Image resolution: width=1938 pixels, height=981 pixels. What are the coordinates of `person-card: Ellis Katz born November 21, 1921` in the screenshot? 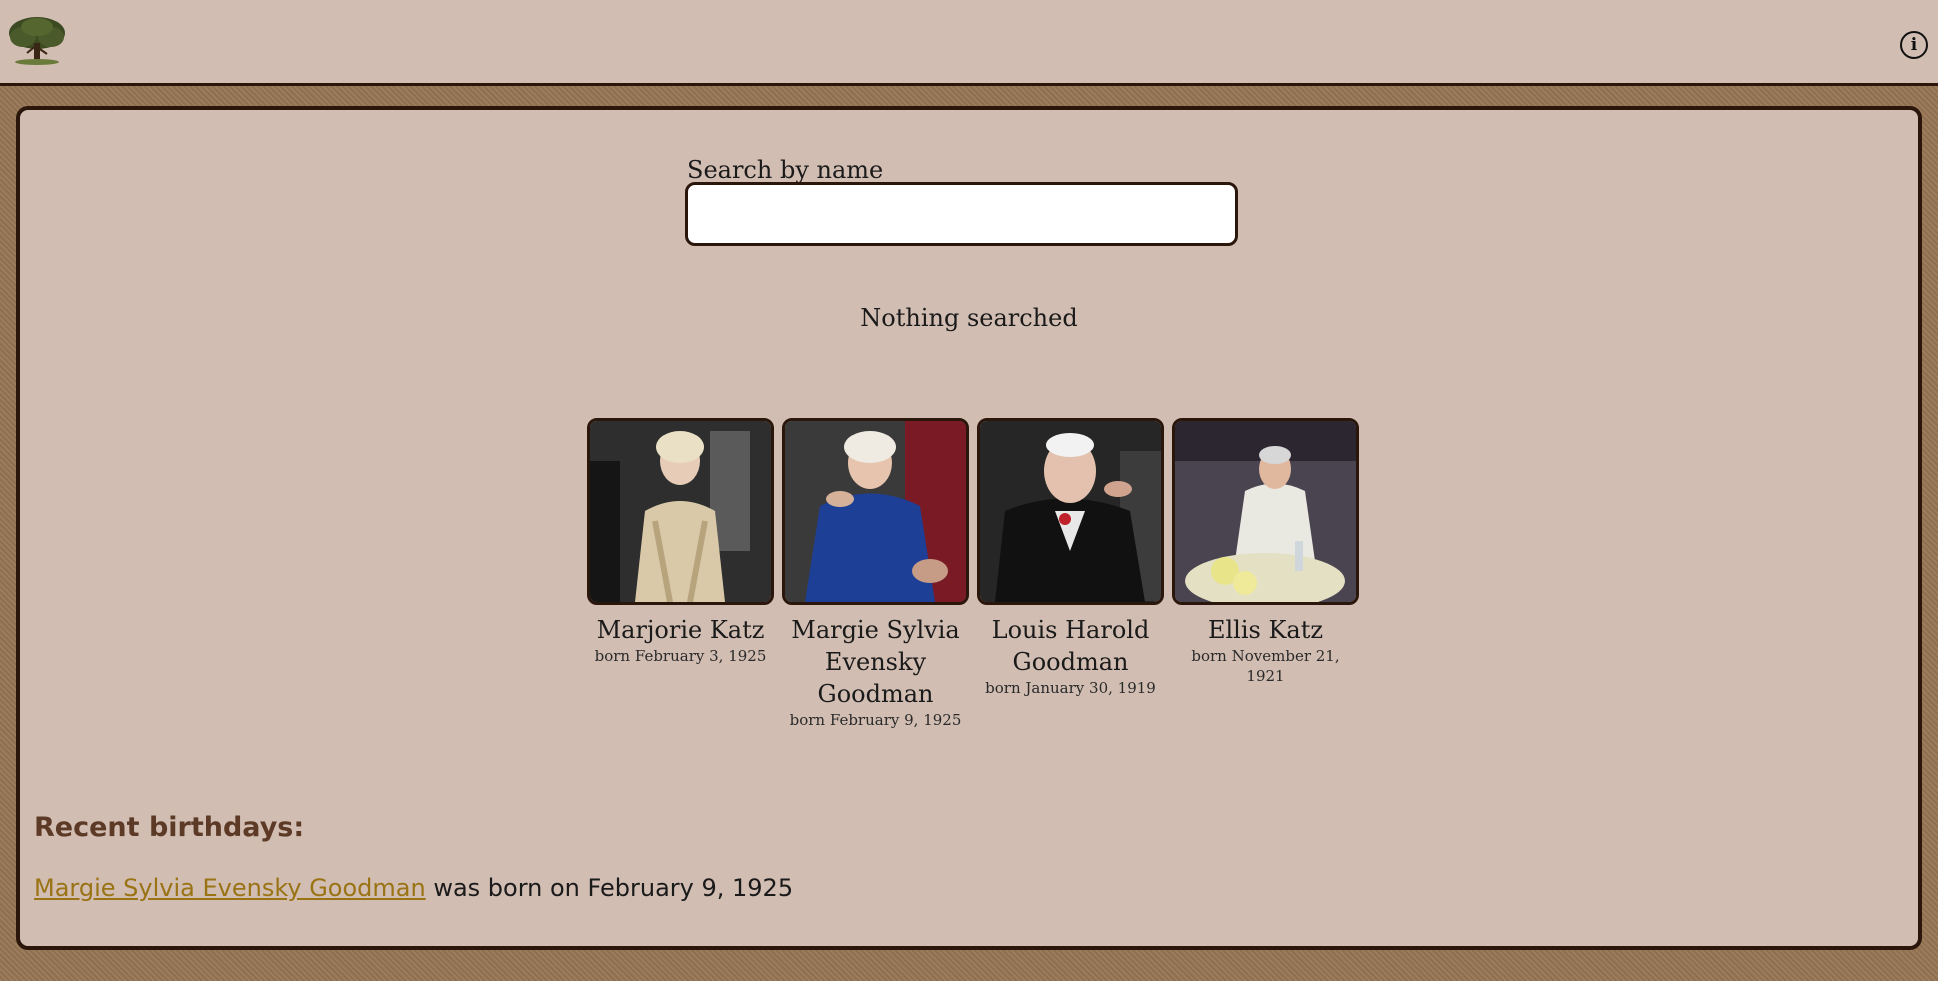 It's located at (1265, 574).